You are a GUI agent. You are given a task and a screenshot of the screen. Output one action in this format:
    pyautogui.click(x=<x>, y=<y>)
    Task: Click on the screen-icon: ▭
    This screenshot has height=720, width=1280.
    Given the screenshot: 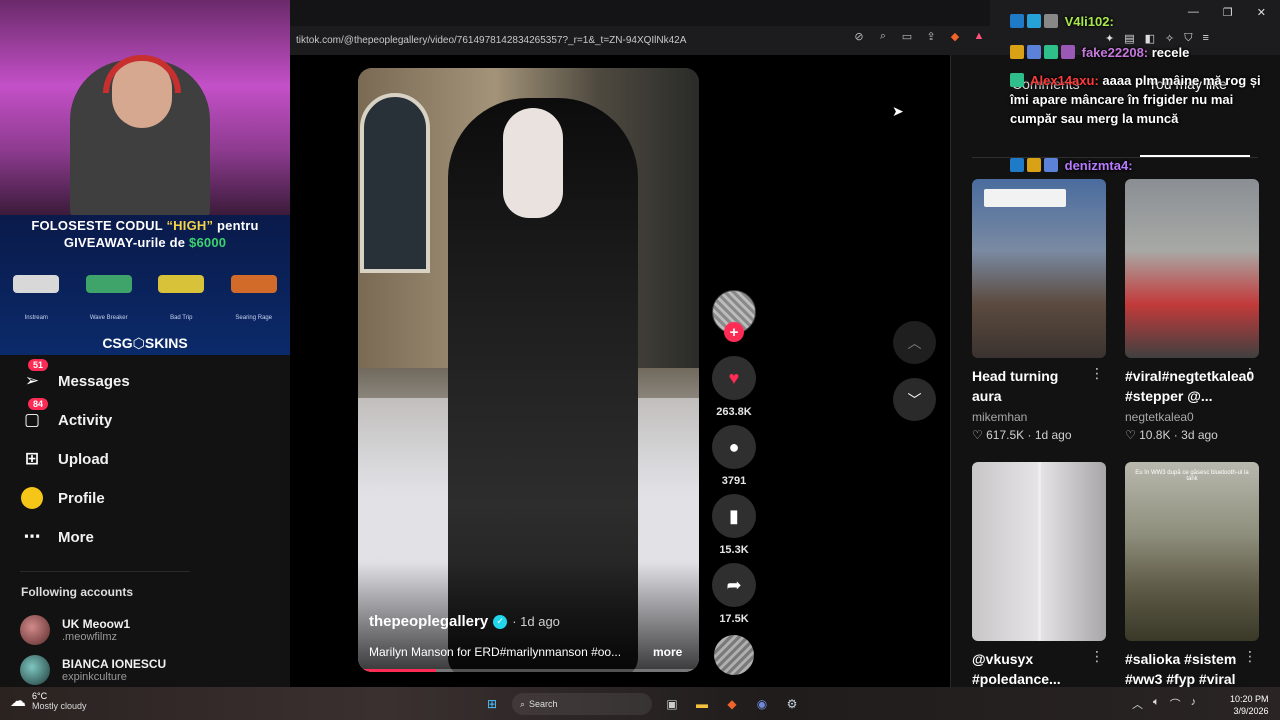 What is the action you would take?
    pyautogui.click(x=907, y=36)
    